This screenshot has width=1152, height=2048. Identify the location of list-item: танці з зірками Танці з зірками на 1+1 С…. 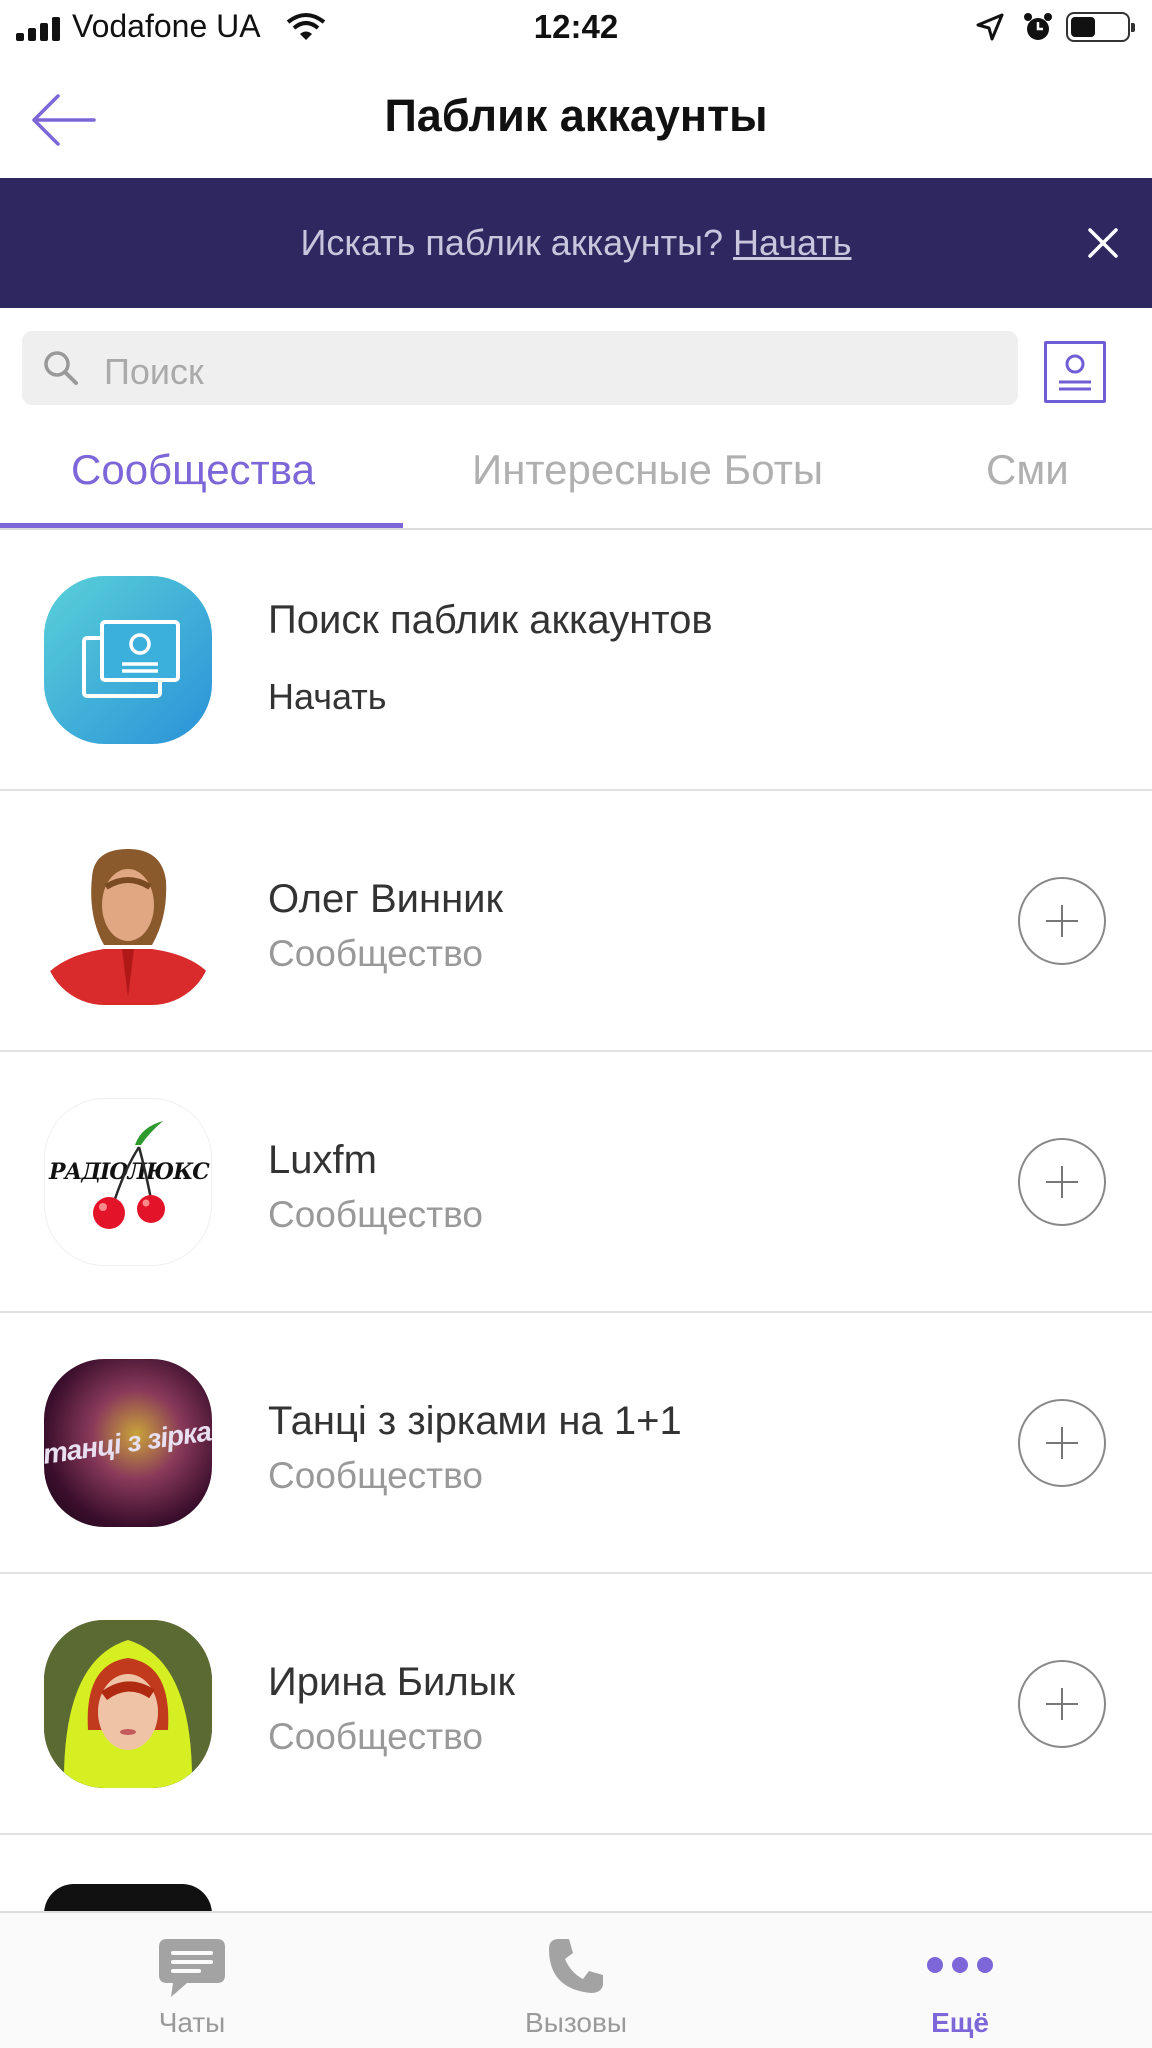
(576, 1443).